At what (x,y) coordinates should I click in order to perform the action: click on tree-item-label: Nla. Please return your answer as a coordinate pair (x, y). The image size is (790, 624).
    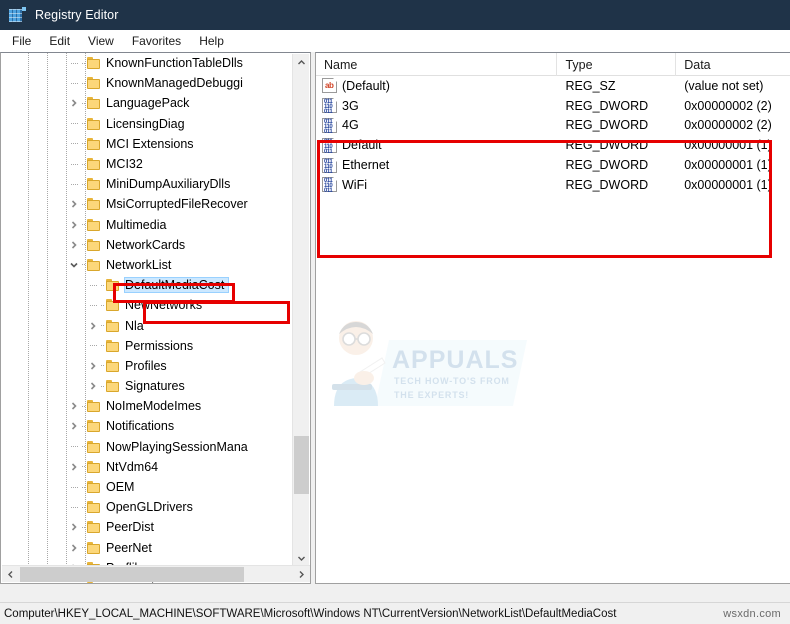
    Looking at the image, I should click on (134, 325).